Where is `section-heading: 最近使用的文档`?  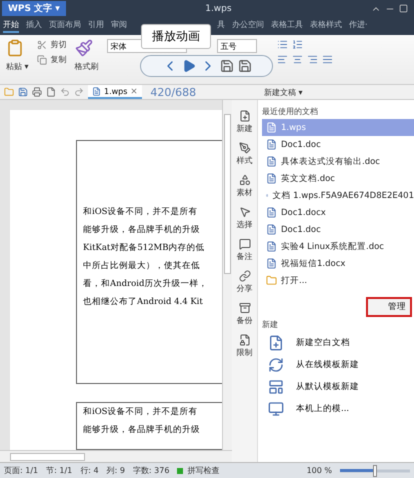 section-heading: 最近使用的文档 is located at coordinates (290, 112).